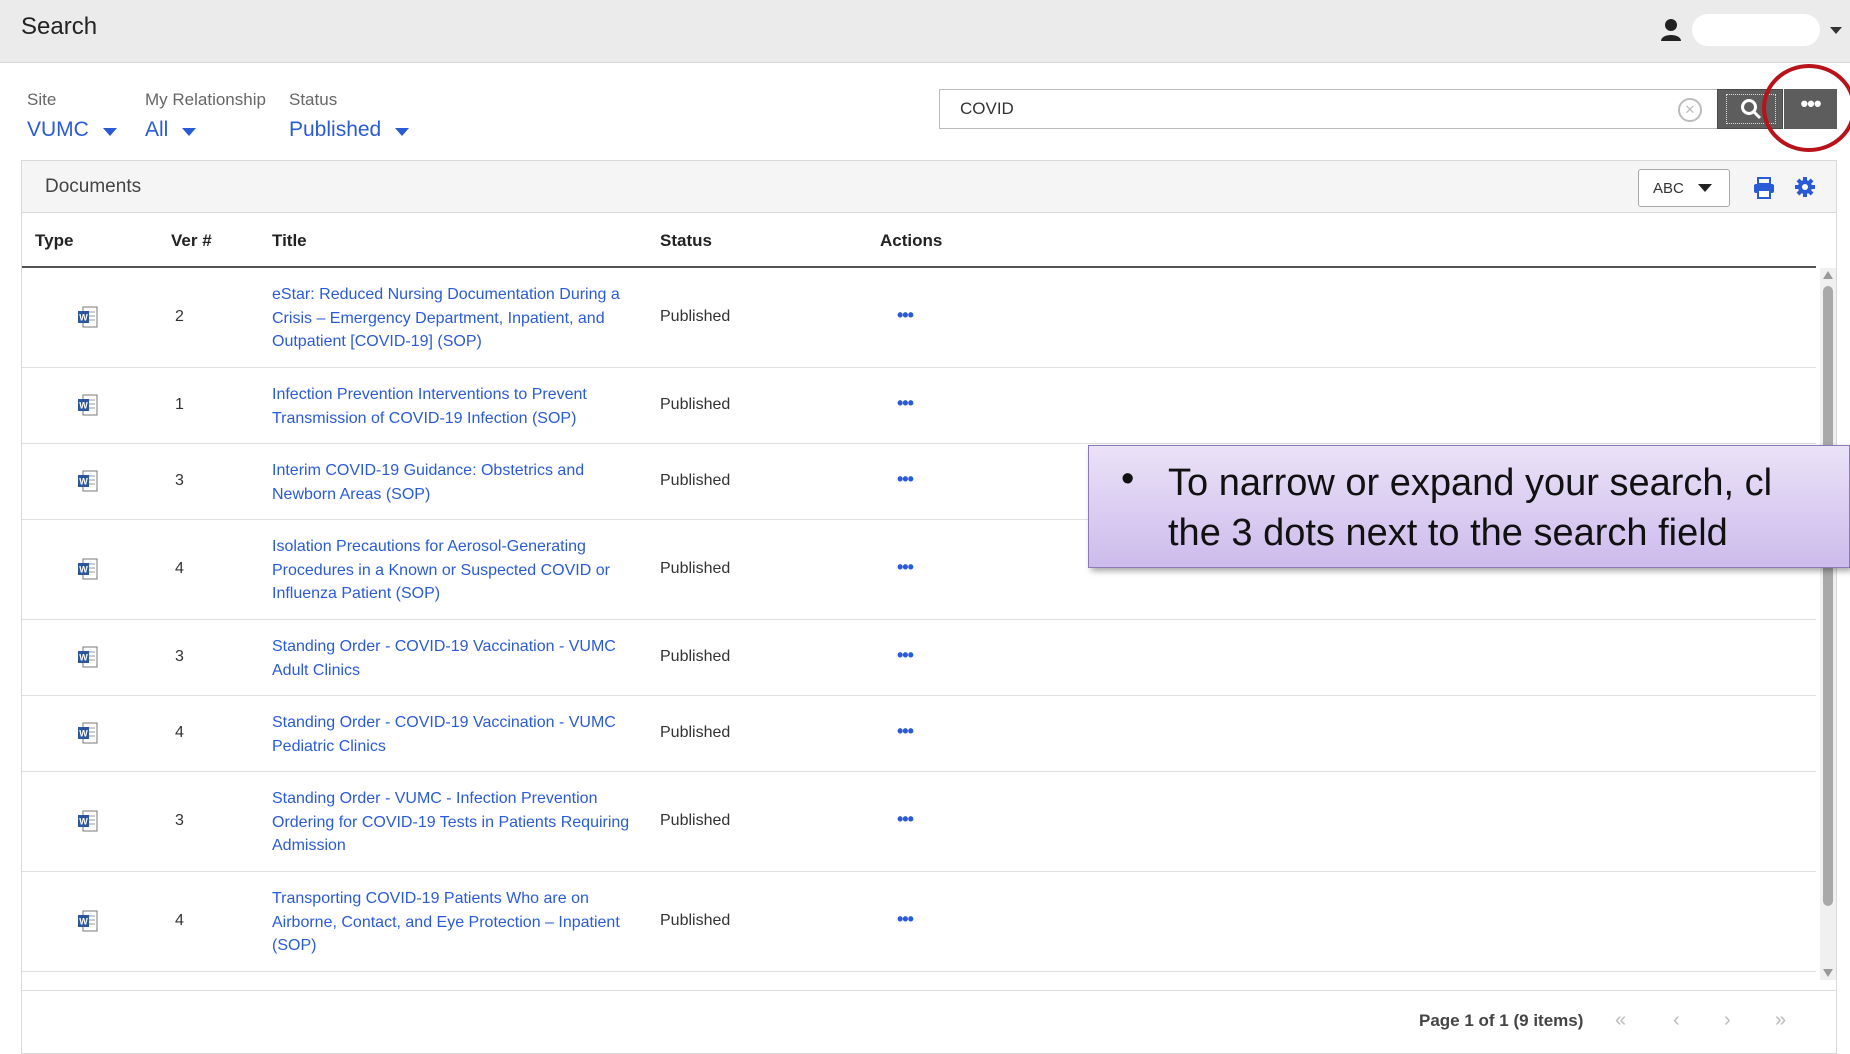 This screenshot has height=1054, width=1850. Describe the element at coordinates (289, 241) in the screenshot. I see `col-title: Title` at that location.